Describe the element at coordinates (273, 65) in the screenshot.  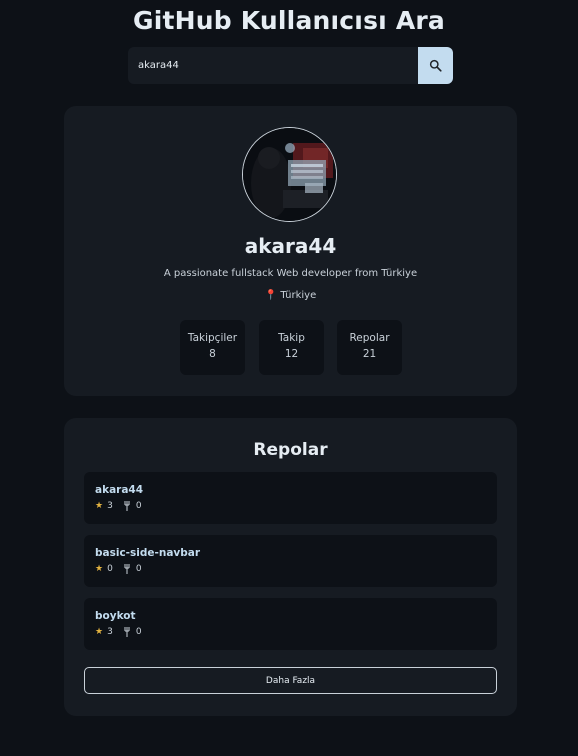
I see `search-input` at that location.